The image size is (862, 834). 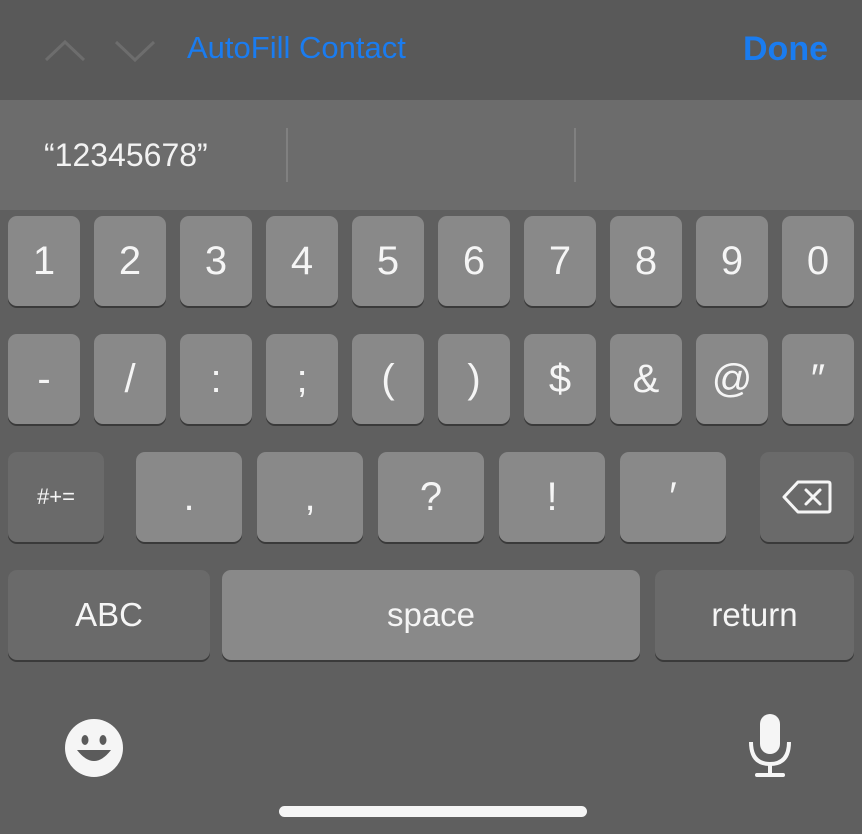 What do you see at coordinates (310, 497) in the screenshot?
I see `key-comma: ,` at bounding box center [310, 497].